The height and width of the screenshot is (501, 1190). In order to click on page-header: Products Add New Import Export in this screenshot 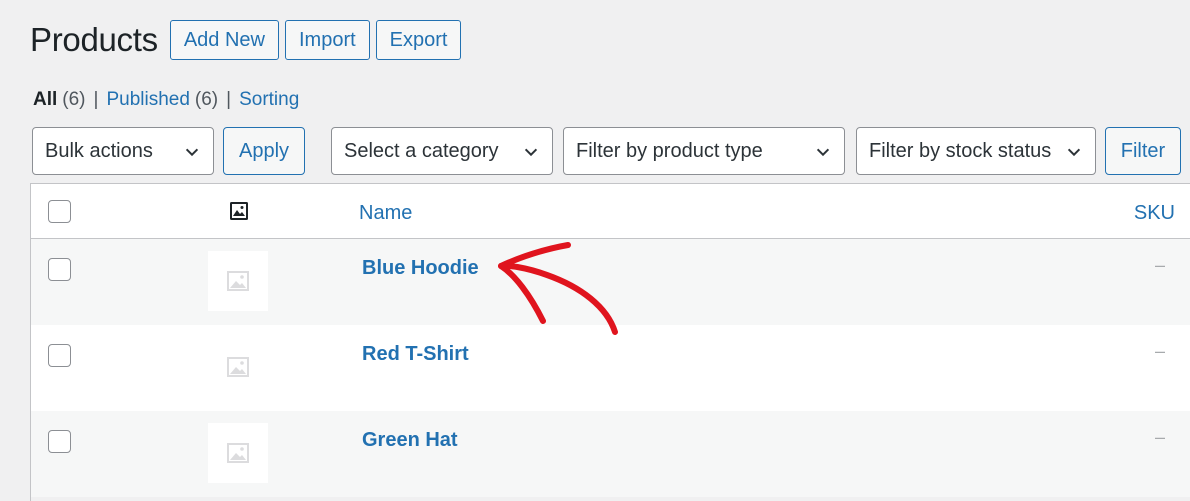, I will do `click(248, 40)`.